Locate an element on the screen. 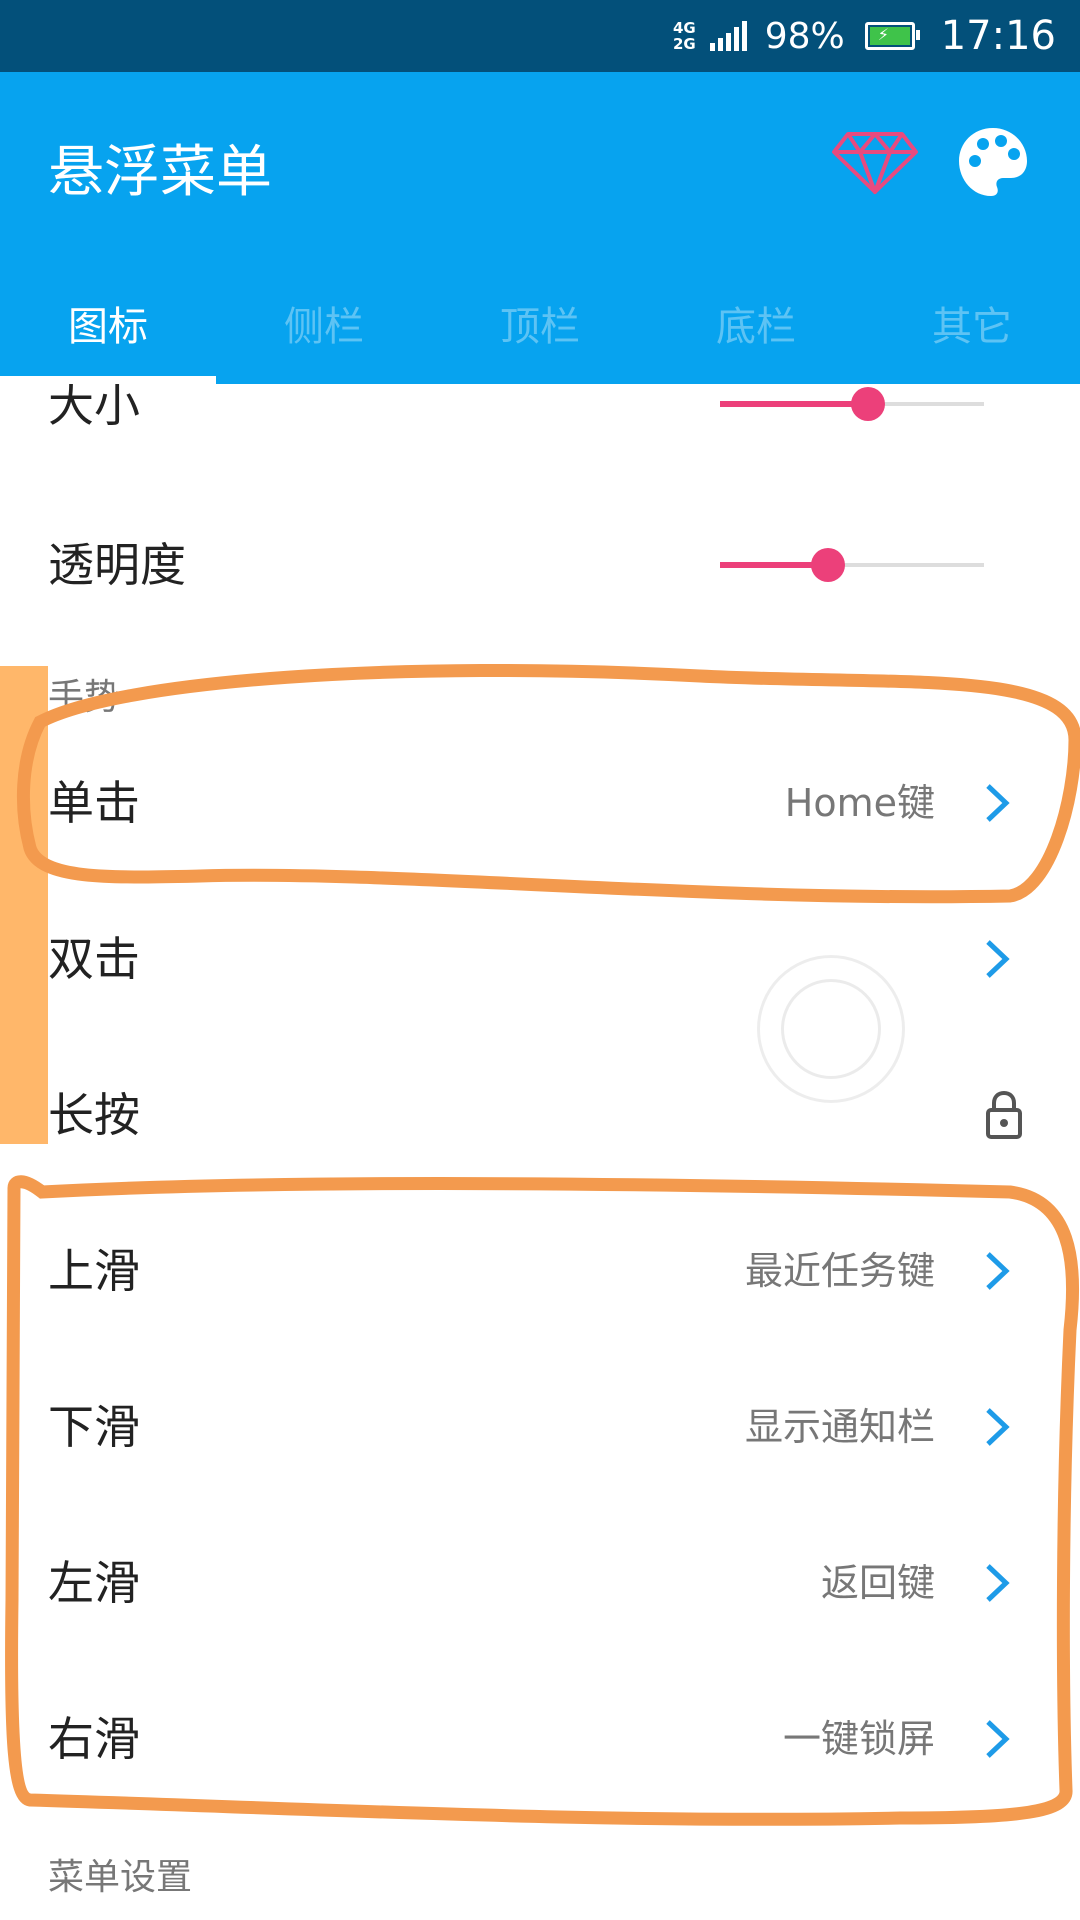  gesture-action-value: 返回键 is located at coordinates (877, 1583).